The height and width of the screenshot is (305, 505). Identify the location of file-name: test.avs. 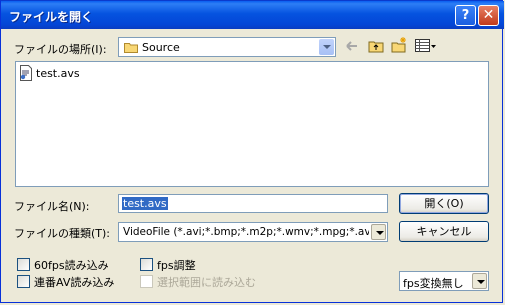
(58, 73).